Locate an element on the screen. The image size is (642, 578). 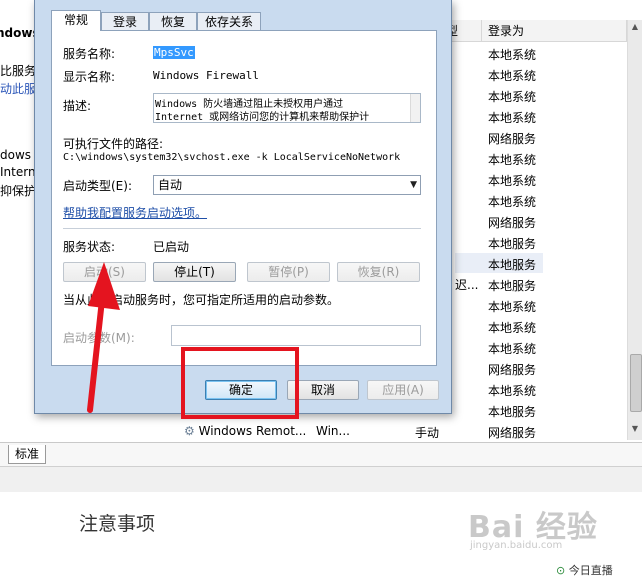
arrow-head-icon is located at coordinates (104, 286).